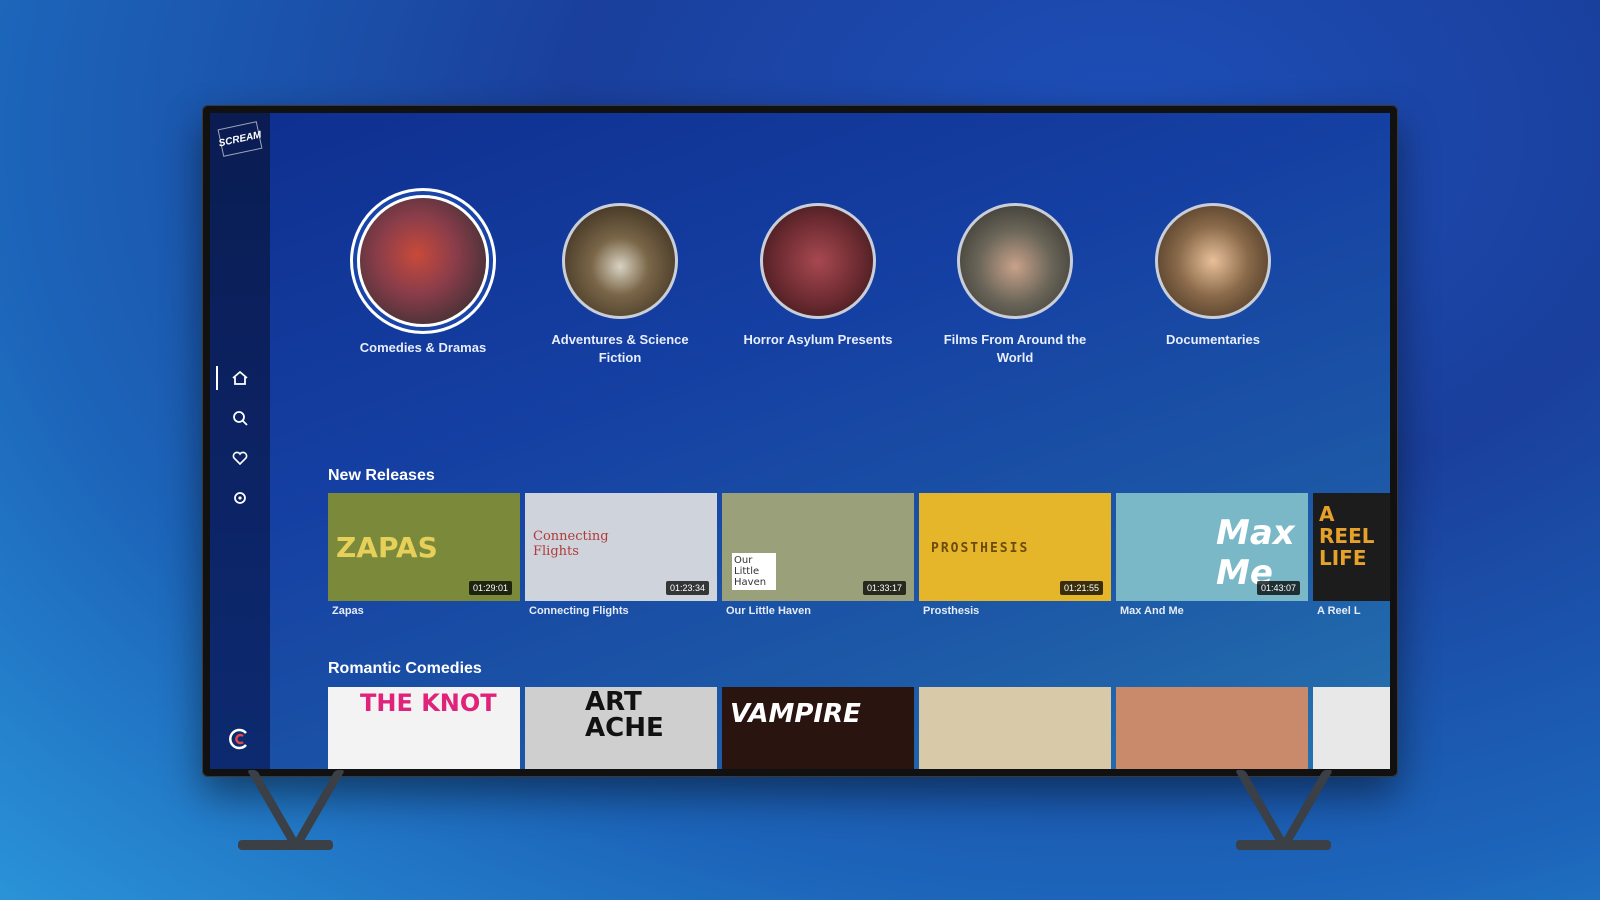 The width and height of the screenshot is (1600, 900). What do you see at coordinates (624, 715) in the screenshot?
I see `tile-art-text: ART ACHE` at bounding box center [624, 715].